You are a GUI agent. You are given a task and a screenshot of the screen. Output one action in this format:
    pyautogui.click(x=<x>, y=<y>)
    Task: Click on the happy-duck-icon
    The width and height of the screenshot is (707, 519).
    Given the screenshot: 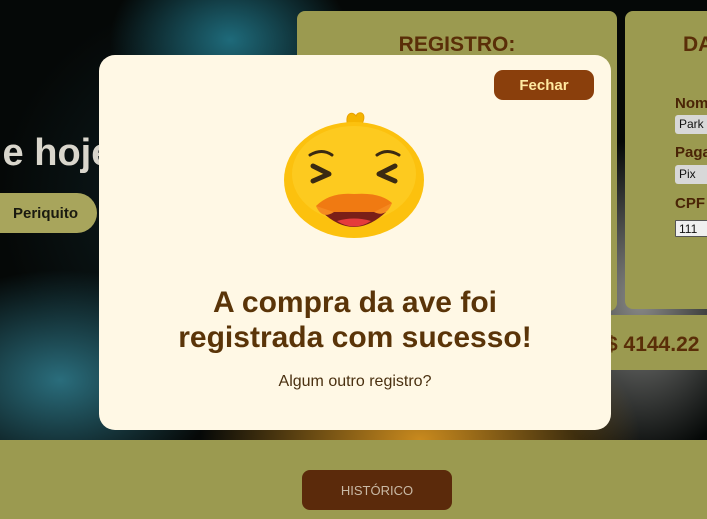 What is the action you would take?
    pyautogui.click(x=354, y=175)
    